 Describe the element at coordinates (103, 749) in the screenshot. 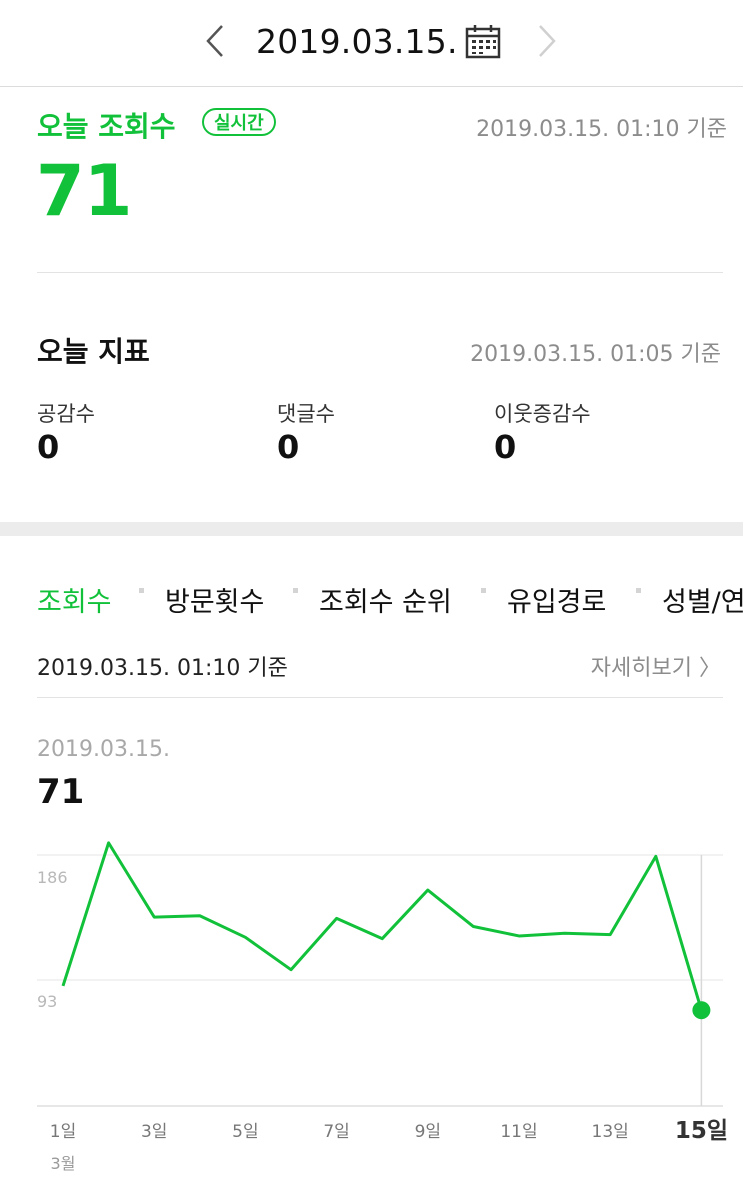

I see `selected-date: 2019.03.15.` at that location.